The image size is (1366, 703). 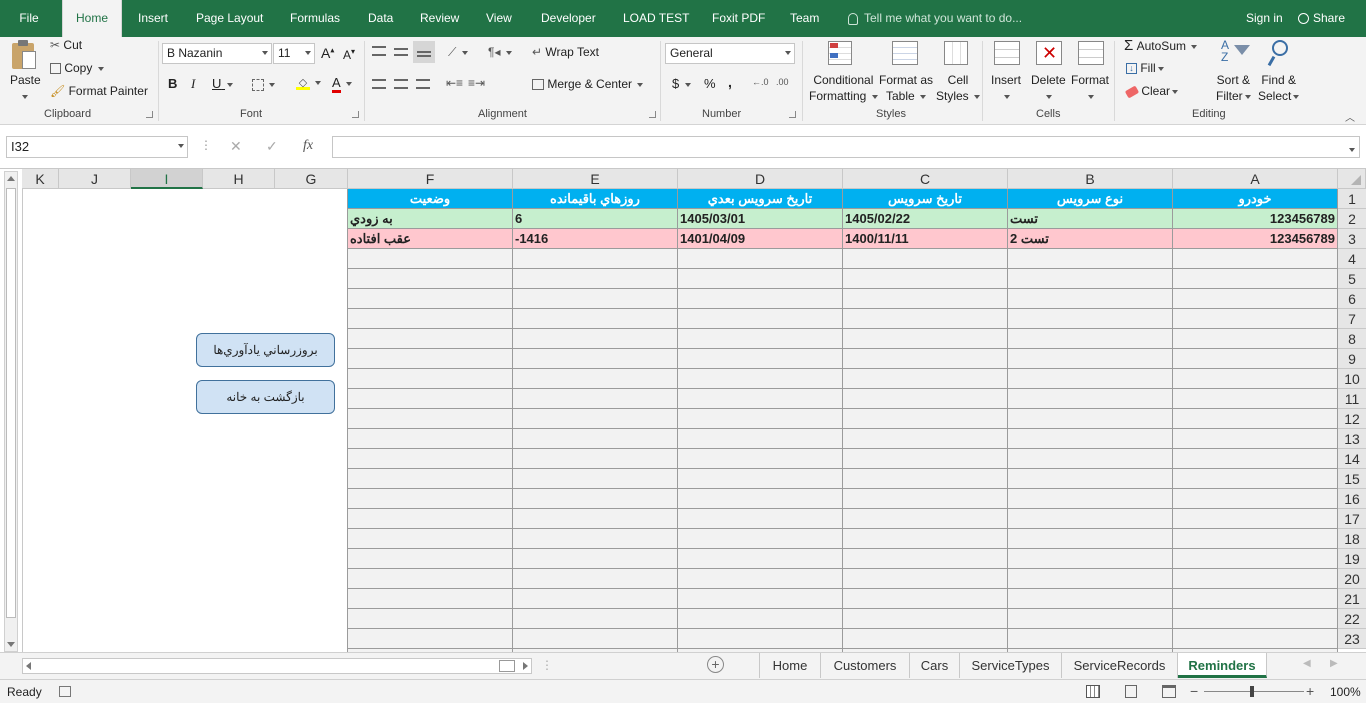 I want to click on font-name-select: B Nazanin, so click(x=217, y=53).